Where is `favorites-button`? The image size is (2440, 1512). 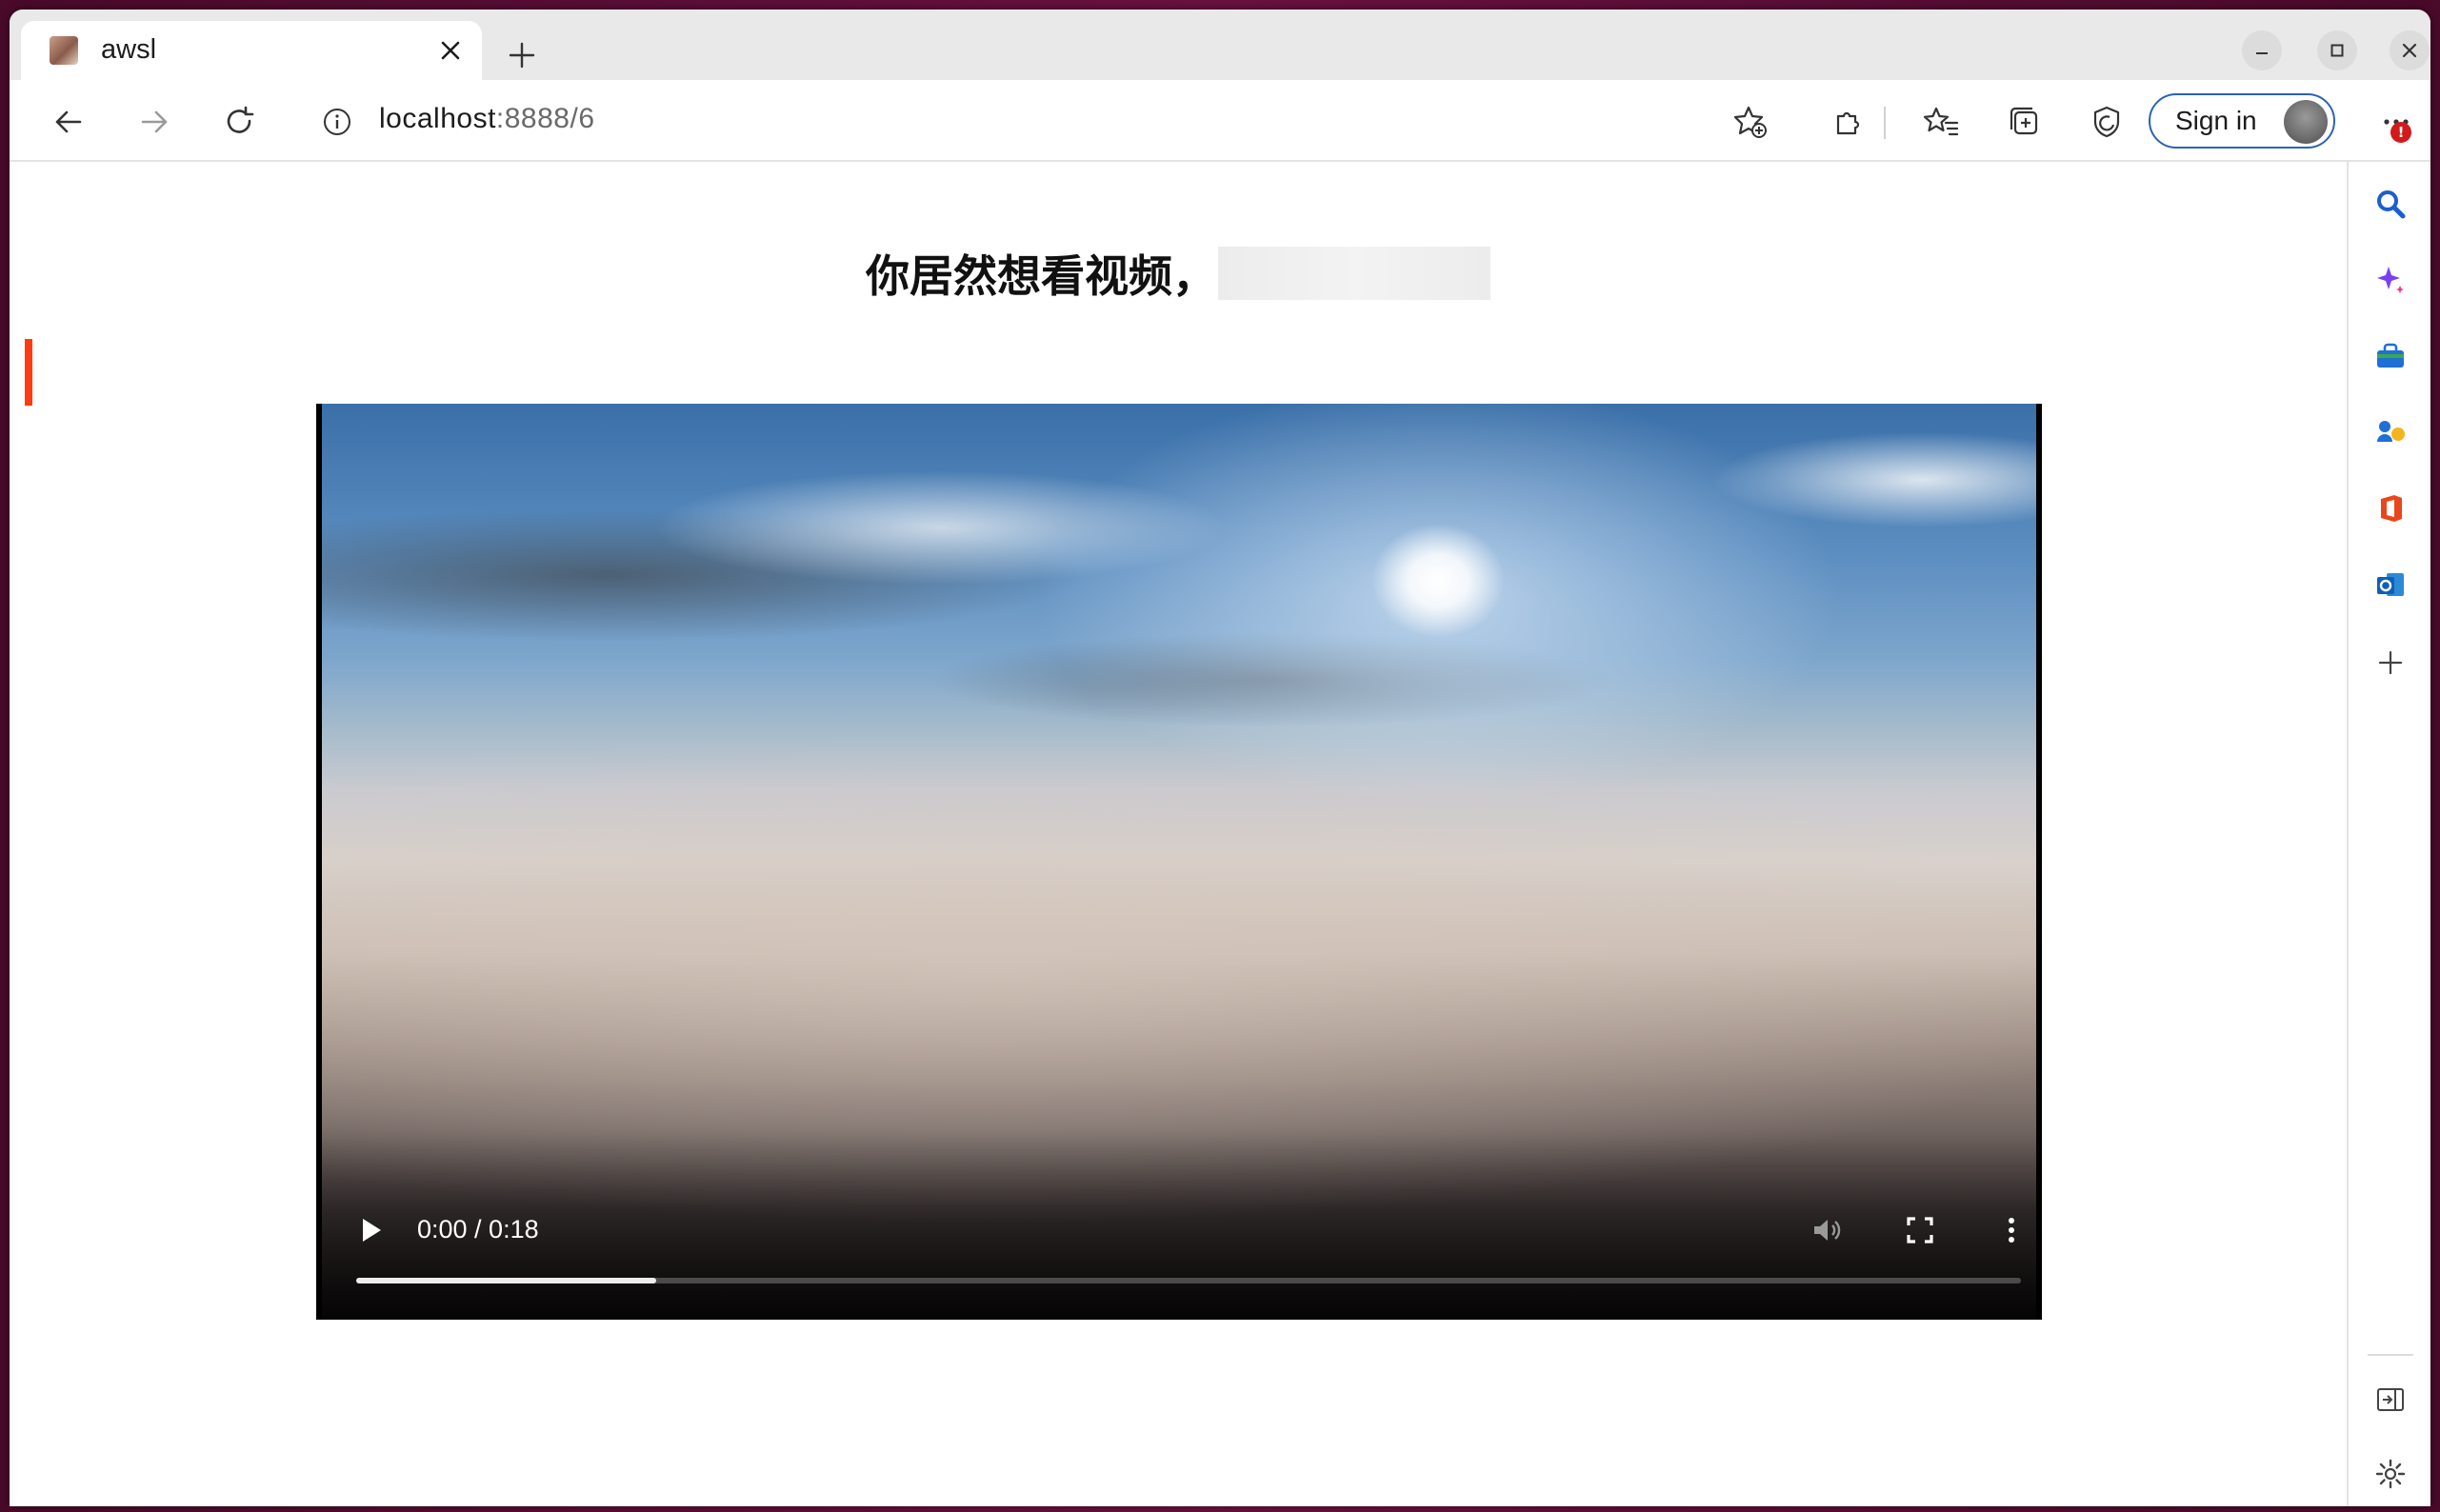 favorites-button is located at coordinates (1941, 122).